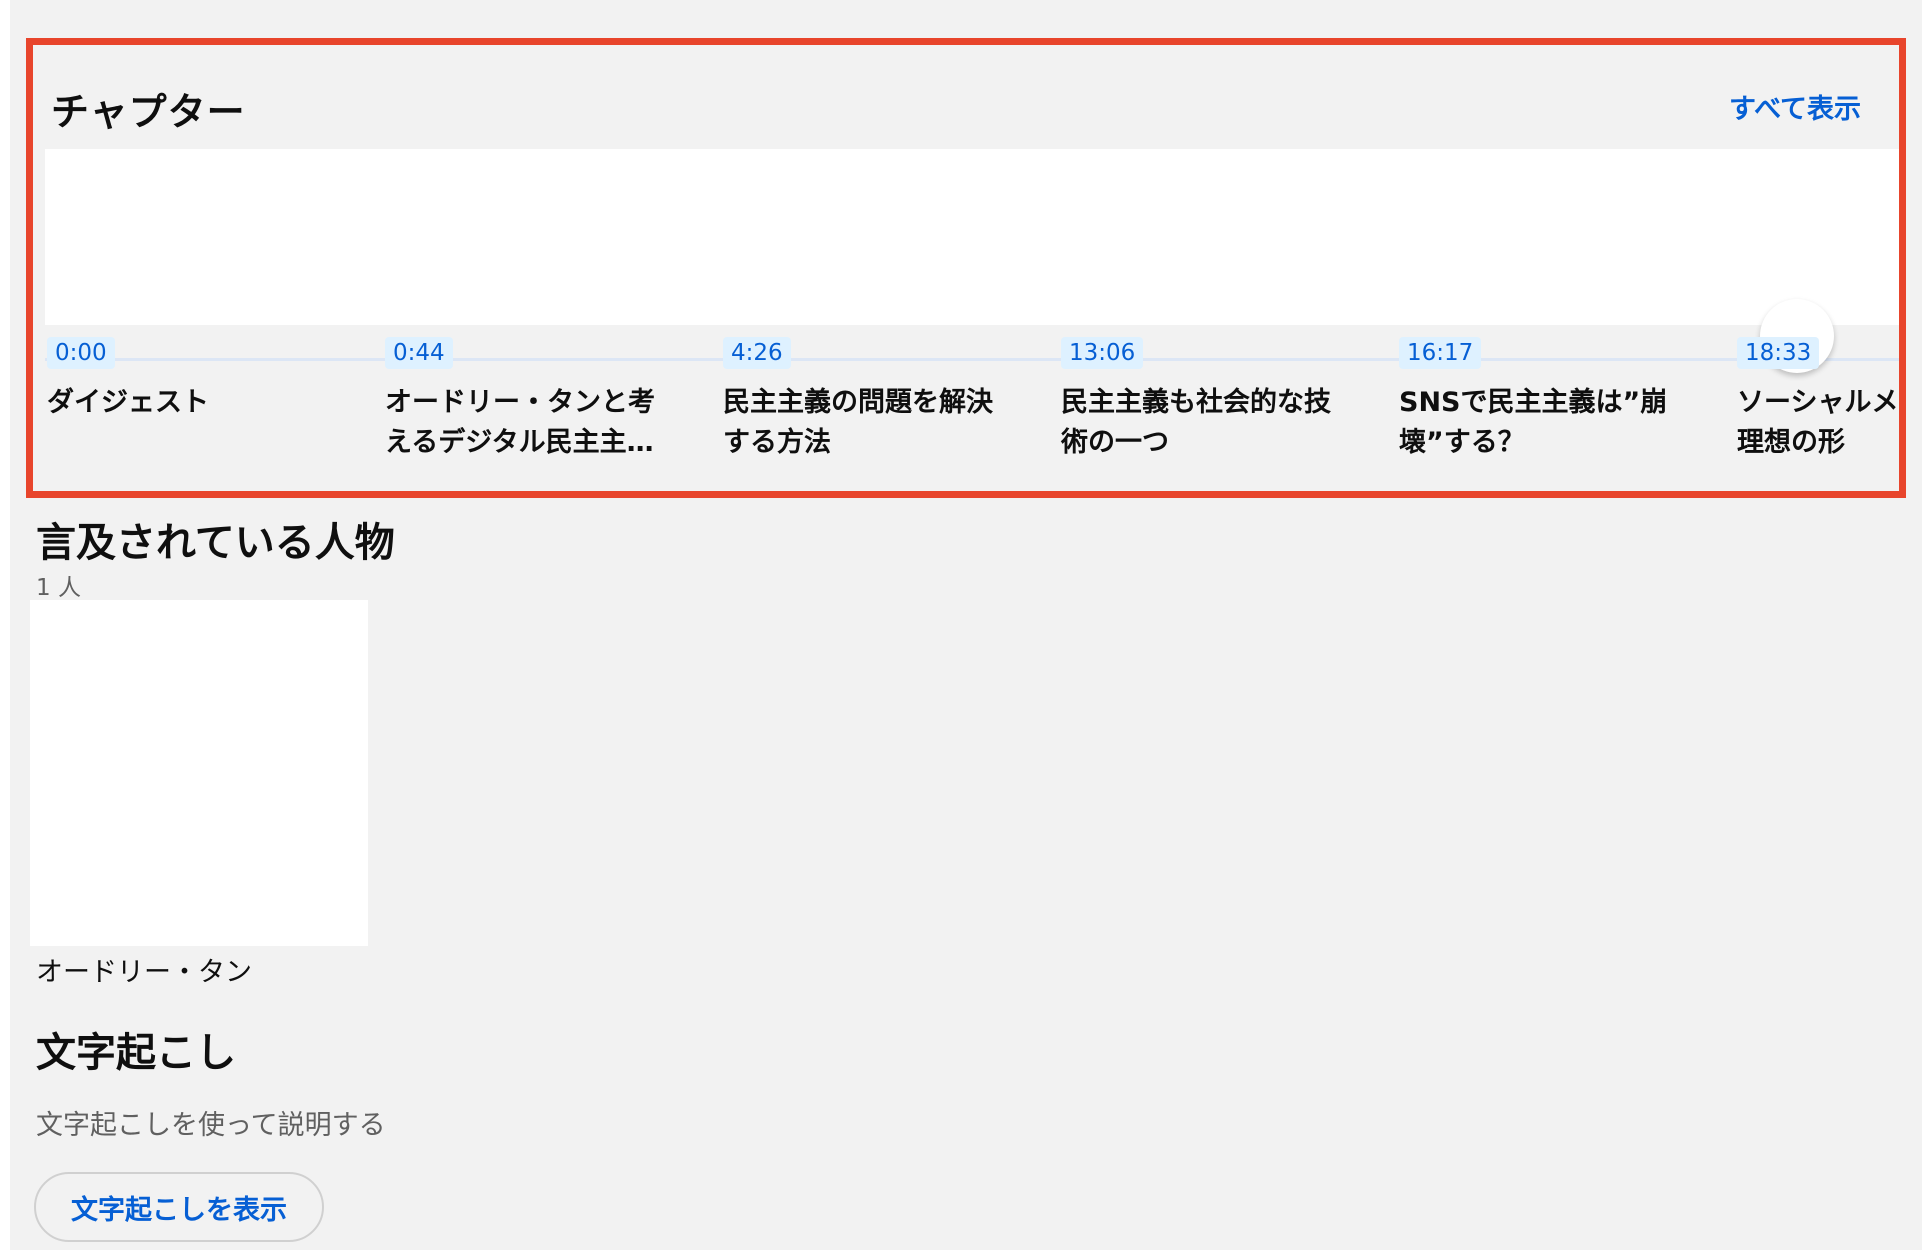  I want to click on chapters-title: チャプター, so click(148, 112).